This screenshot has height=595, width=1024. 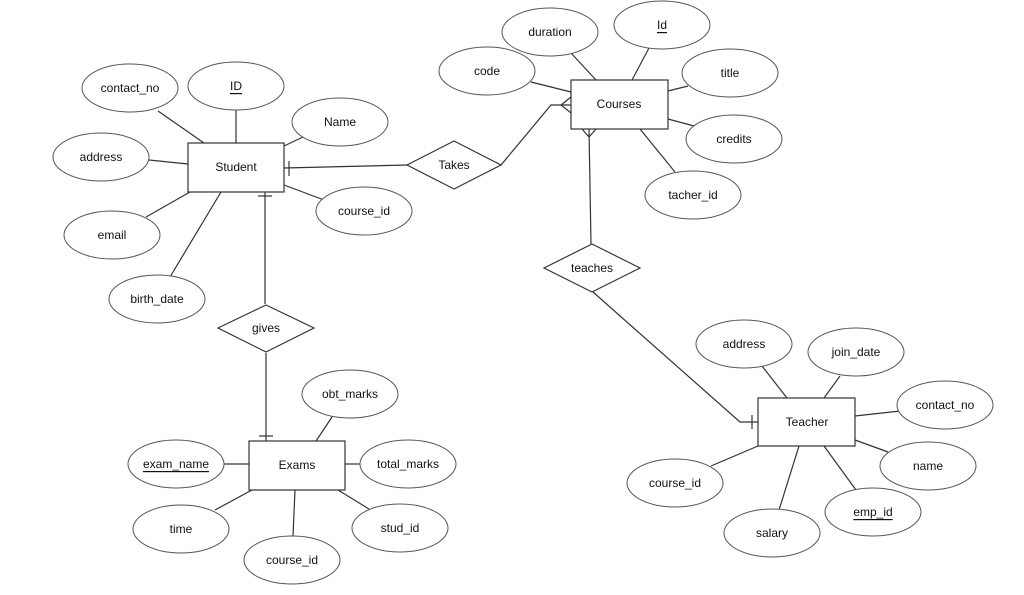 I want to click on attribute-courses-code: code, so click(x=487, y=71).